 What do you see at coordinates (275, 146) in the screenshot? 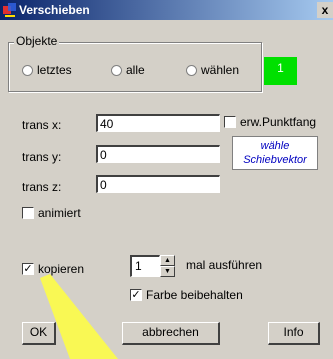
I see `select-vector-line1: wähle` at bounding box center [275, 146].